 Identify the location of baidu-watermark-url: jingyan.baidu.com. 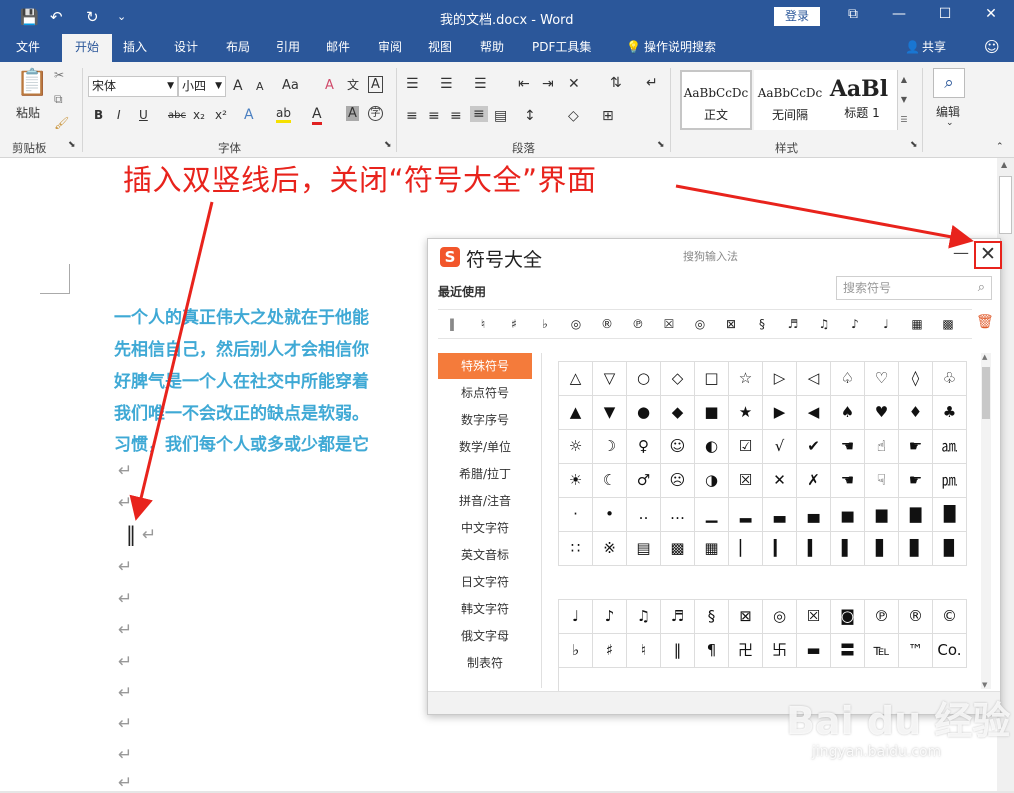
(877, 752).